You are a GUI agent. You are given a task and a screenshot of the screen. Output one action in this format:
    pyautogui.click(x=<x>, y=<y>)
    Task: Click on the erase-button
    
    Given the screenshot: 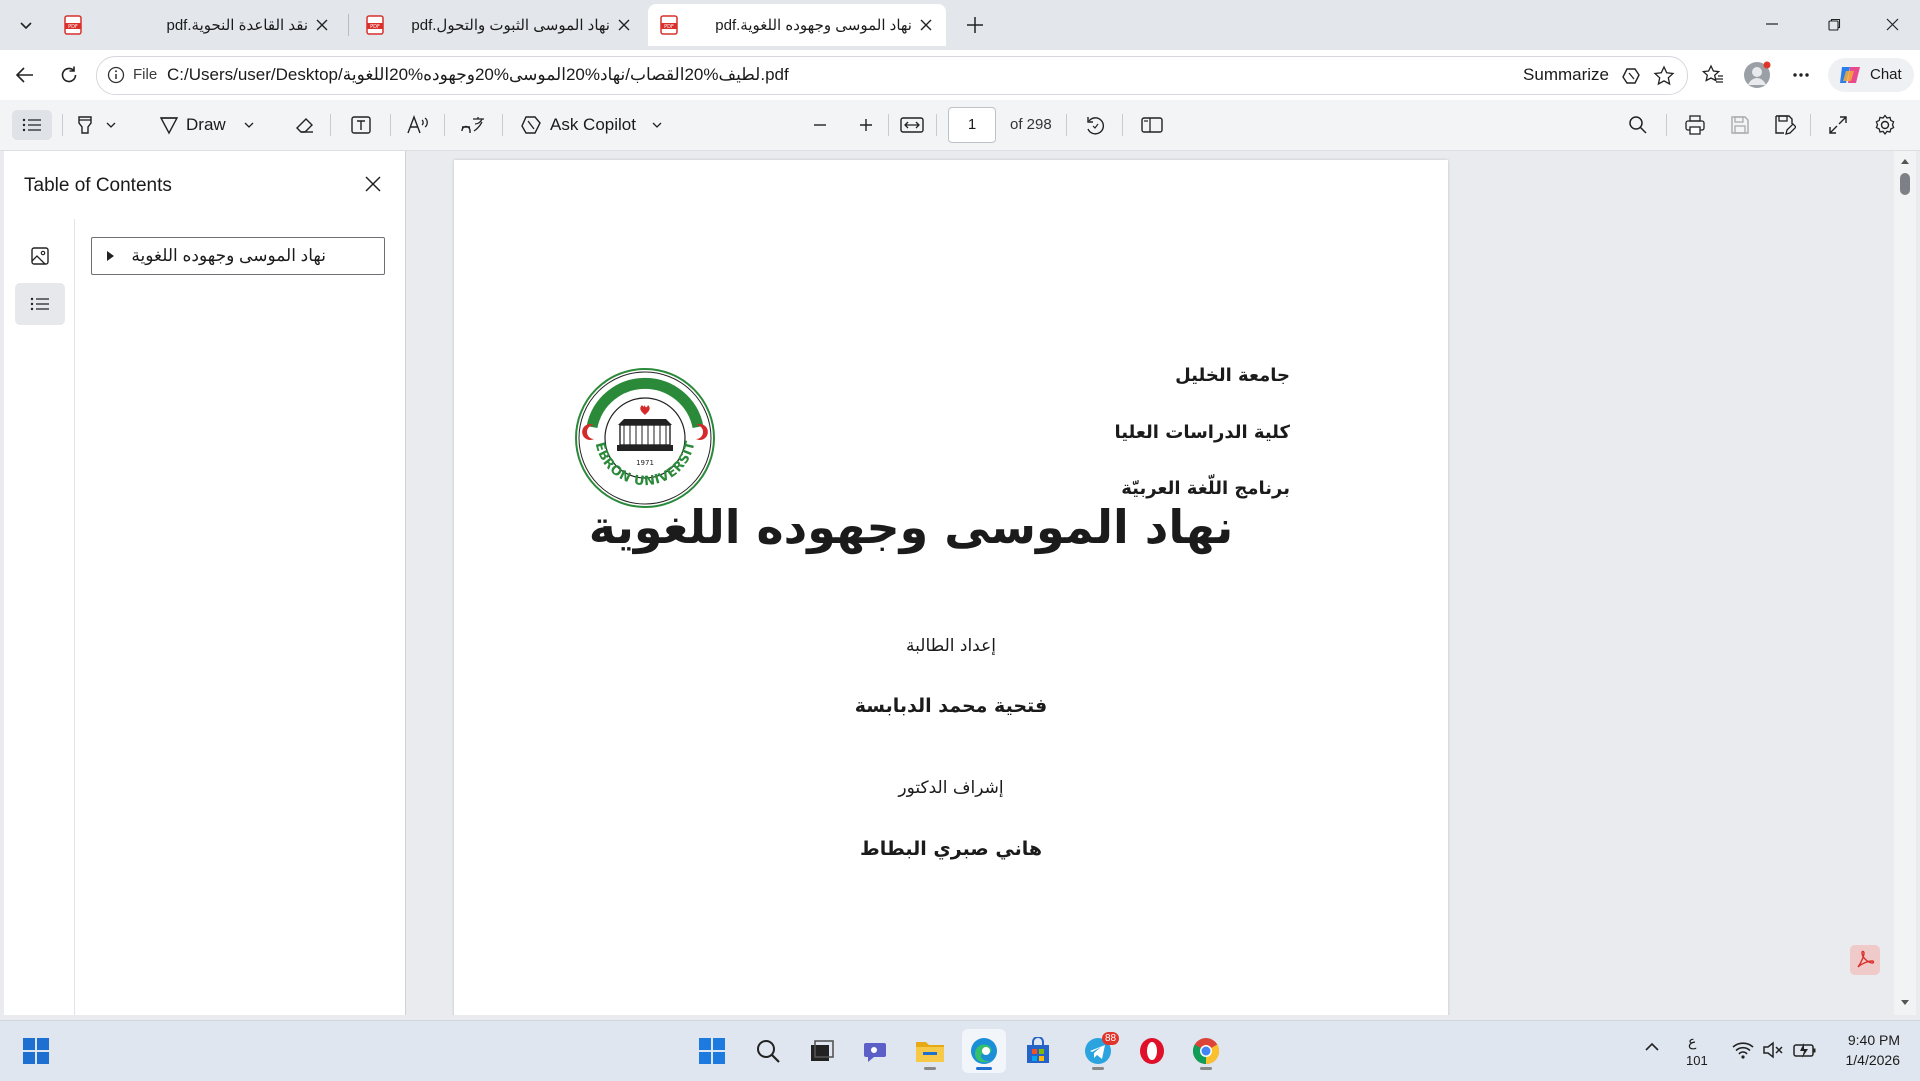 What is the action you would take?
    pyautogui.click(x=305, y=125)
    